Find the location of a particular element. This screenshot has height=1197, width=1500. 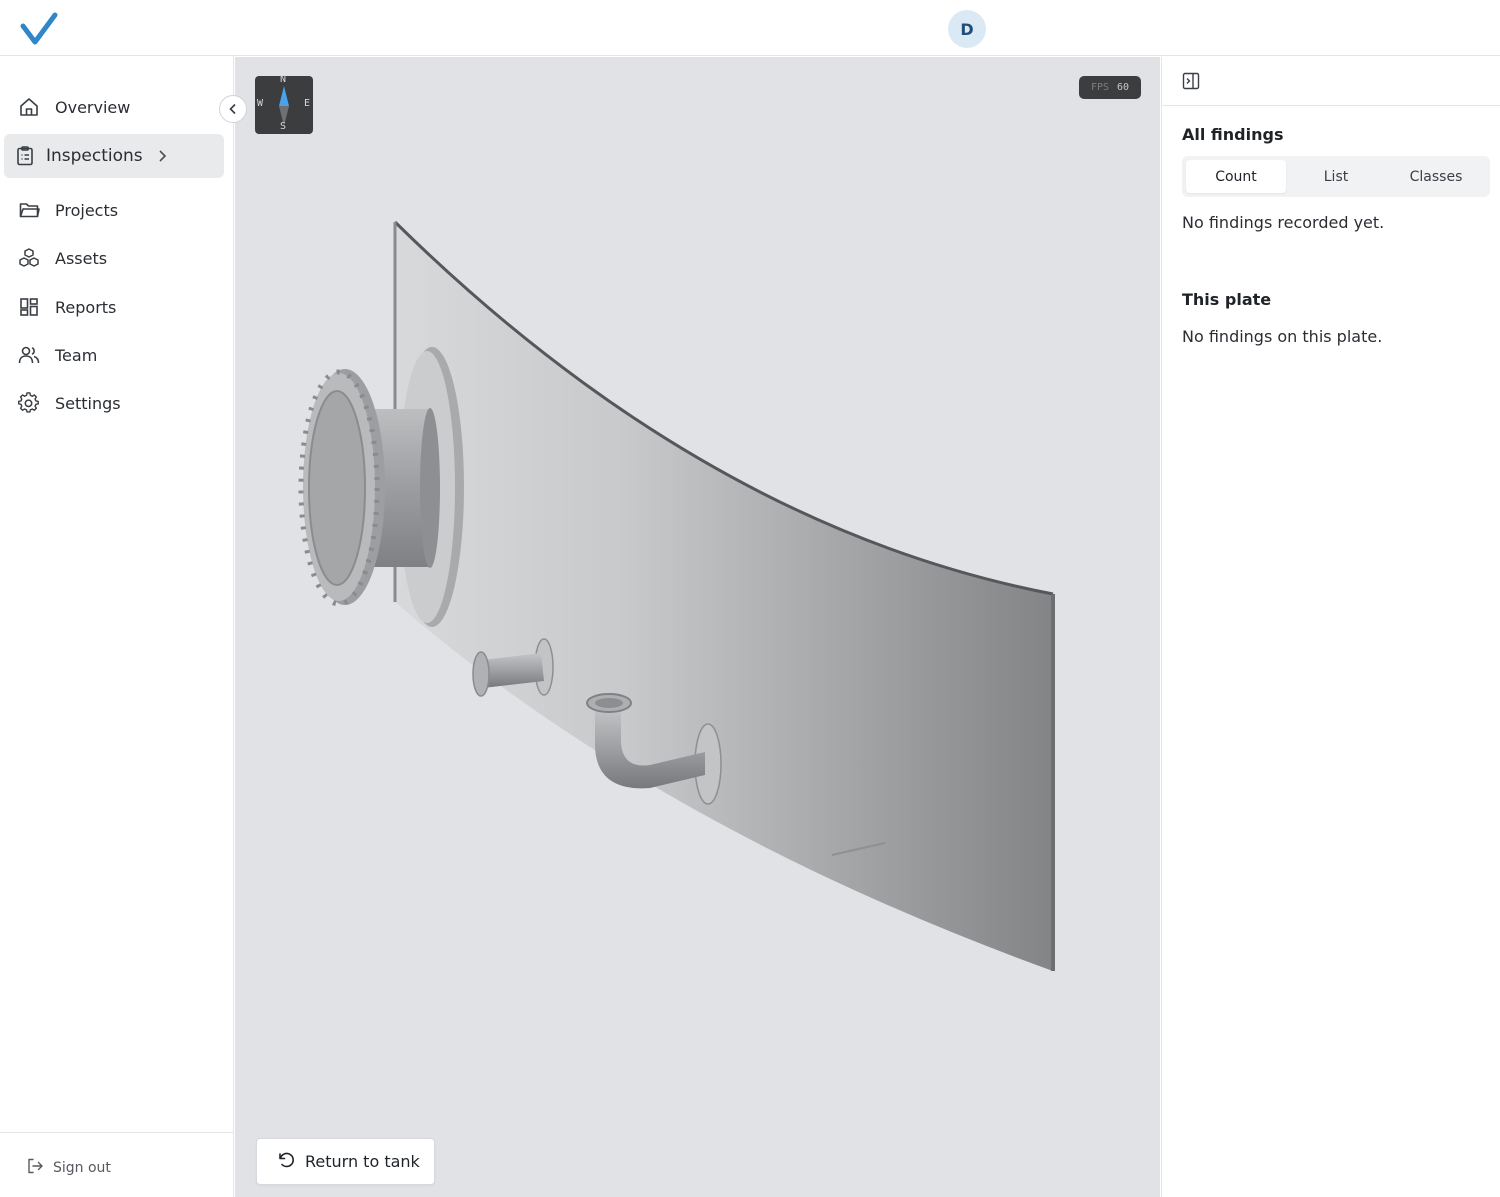

return-to-tank-label: Return to tank is located at coordinates (362, 1161).